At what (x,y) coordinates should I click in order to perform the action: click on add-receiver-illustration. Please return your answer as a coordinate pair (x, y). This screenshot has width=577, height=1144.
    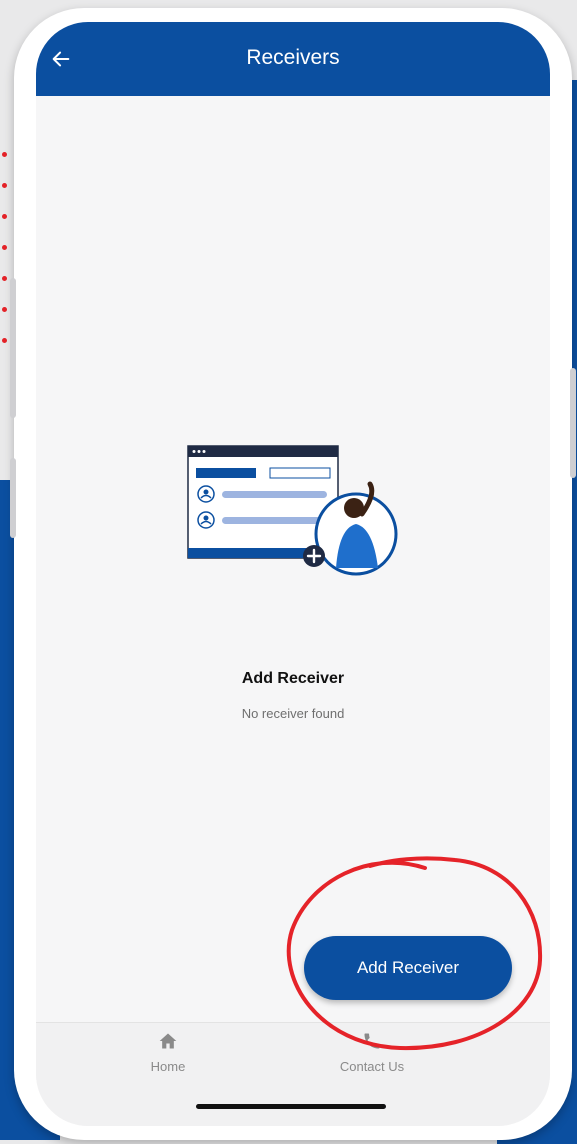
    Looking at the image, I should click on (292, 510).